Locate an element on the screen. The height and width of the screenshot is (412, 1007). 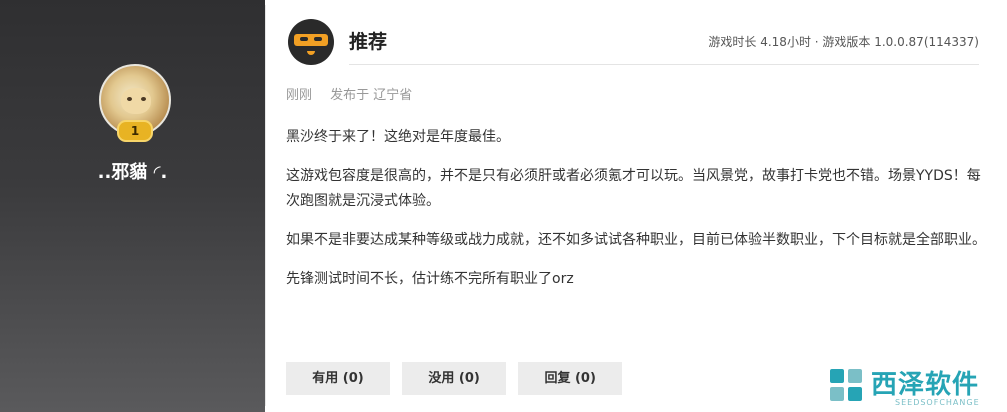
user-avatar-wrap: 1 is located at coordinates (135, 103).